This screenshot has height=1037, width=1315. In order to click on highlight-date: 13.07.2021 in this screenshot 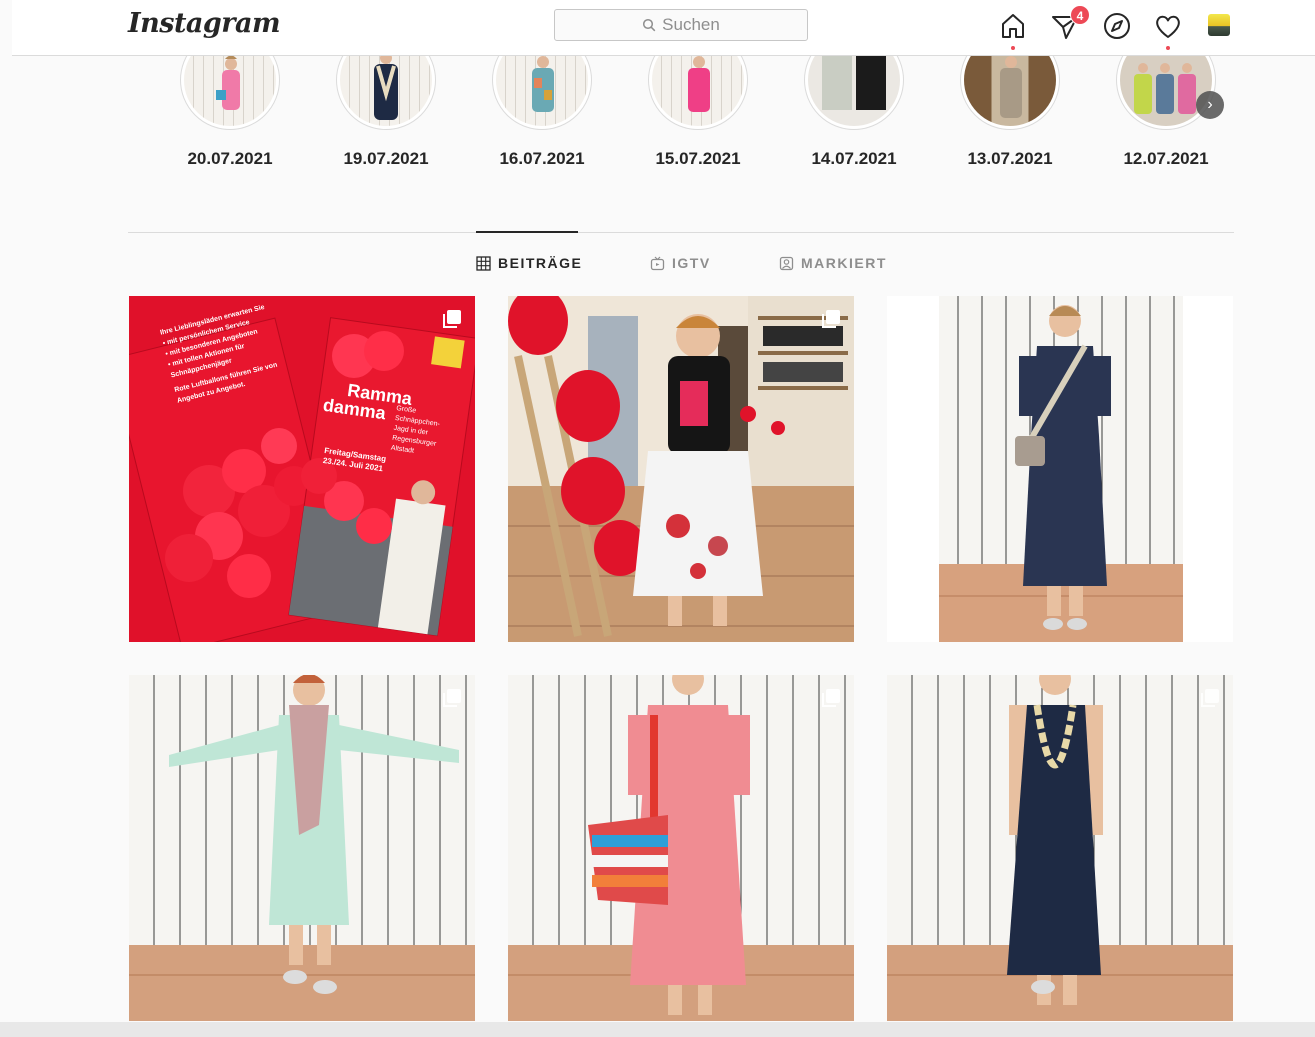, I will do `click(1010, 158)`.